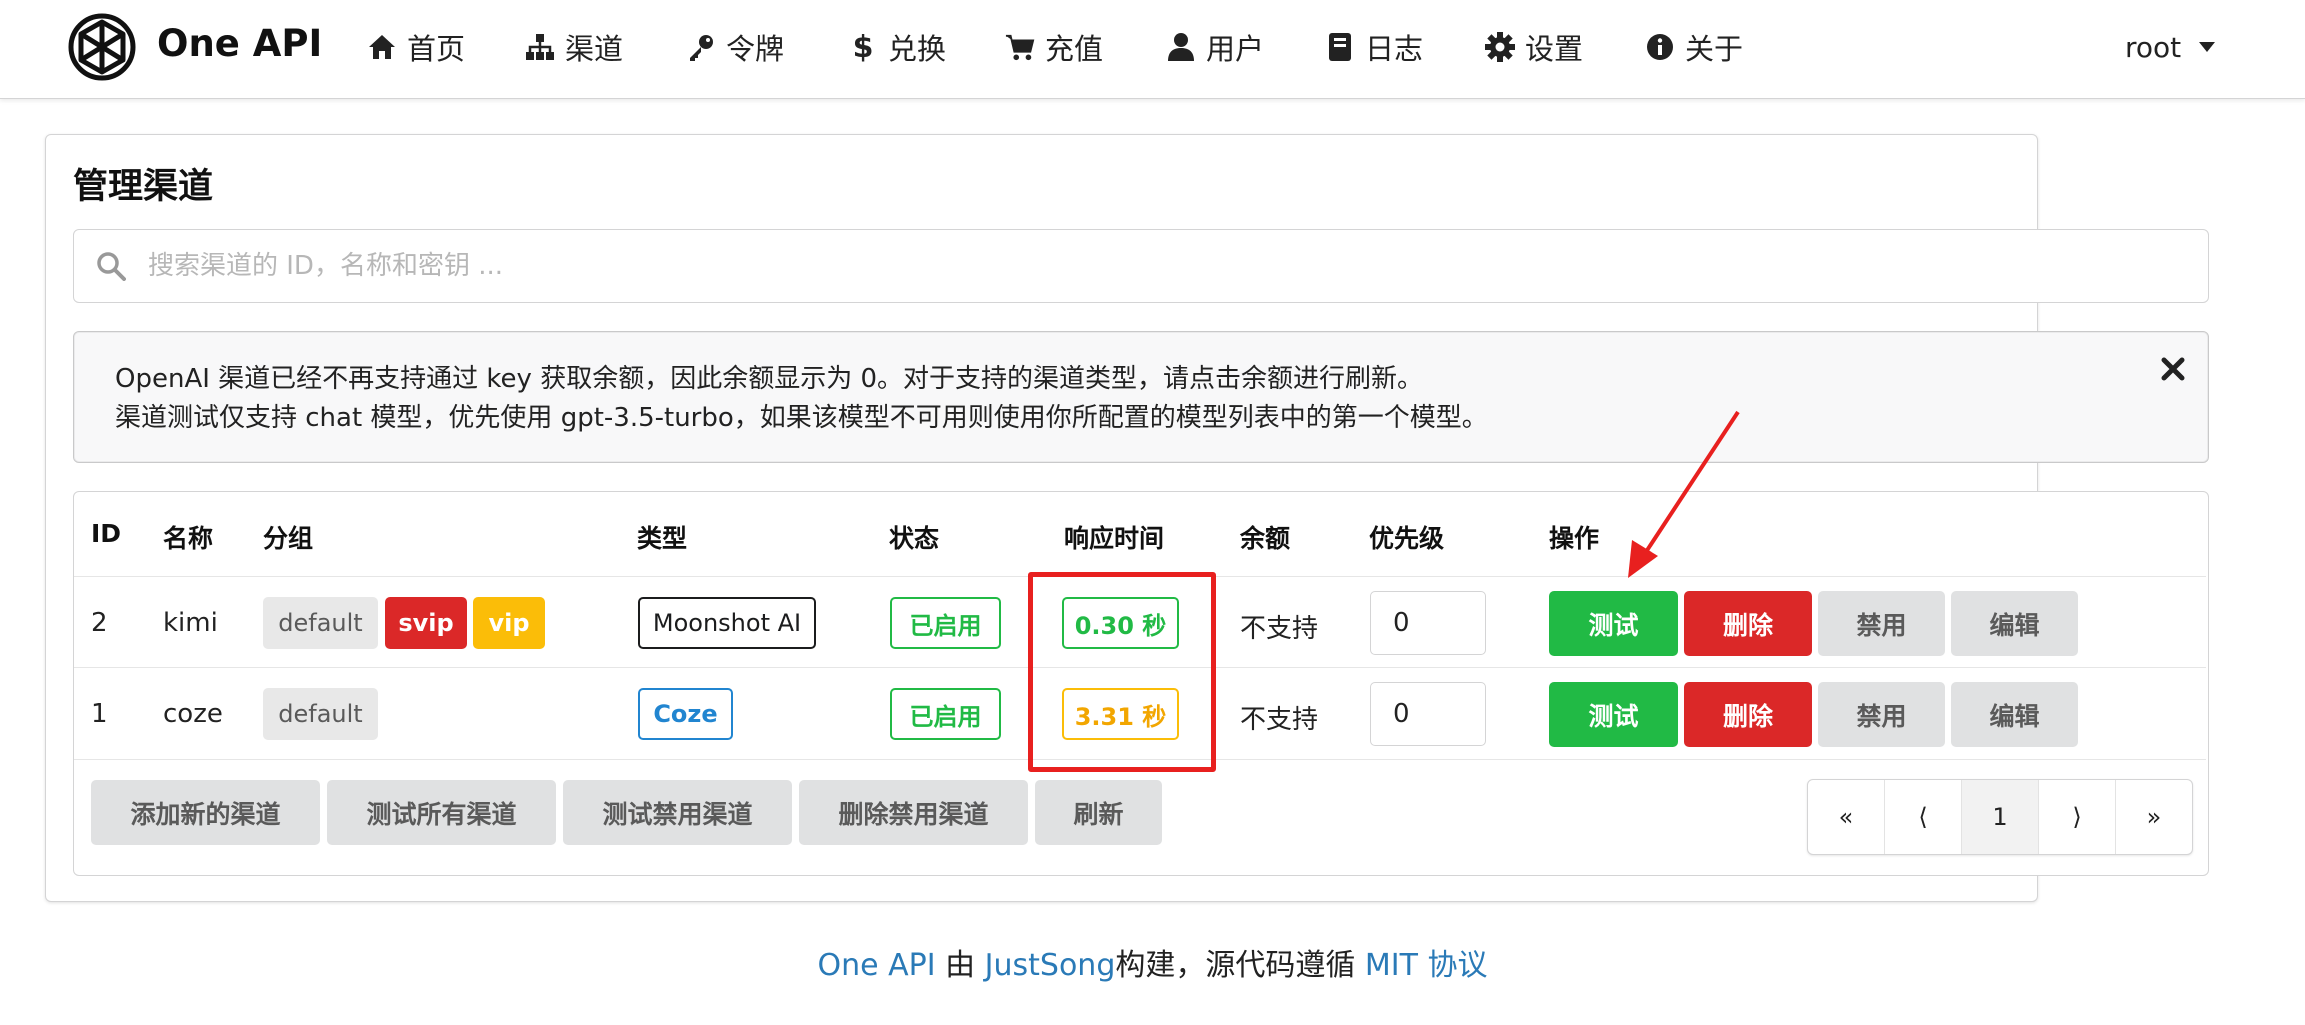  I want to click on nav-home-label: 首页, so click(436, 49).